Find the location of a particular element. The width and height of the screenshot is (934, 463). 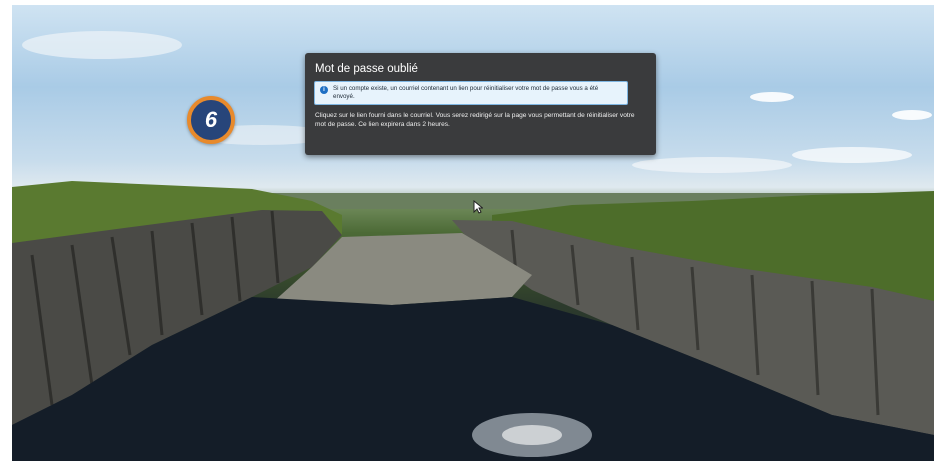

mouse-cursor-icon is located at coordinates (478, 207).